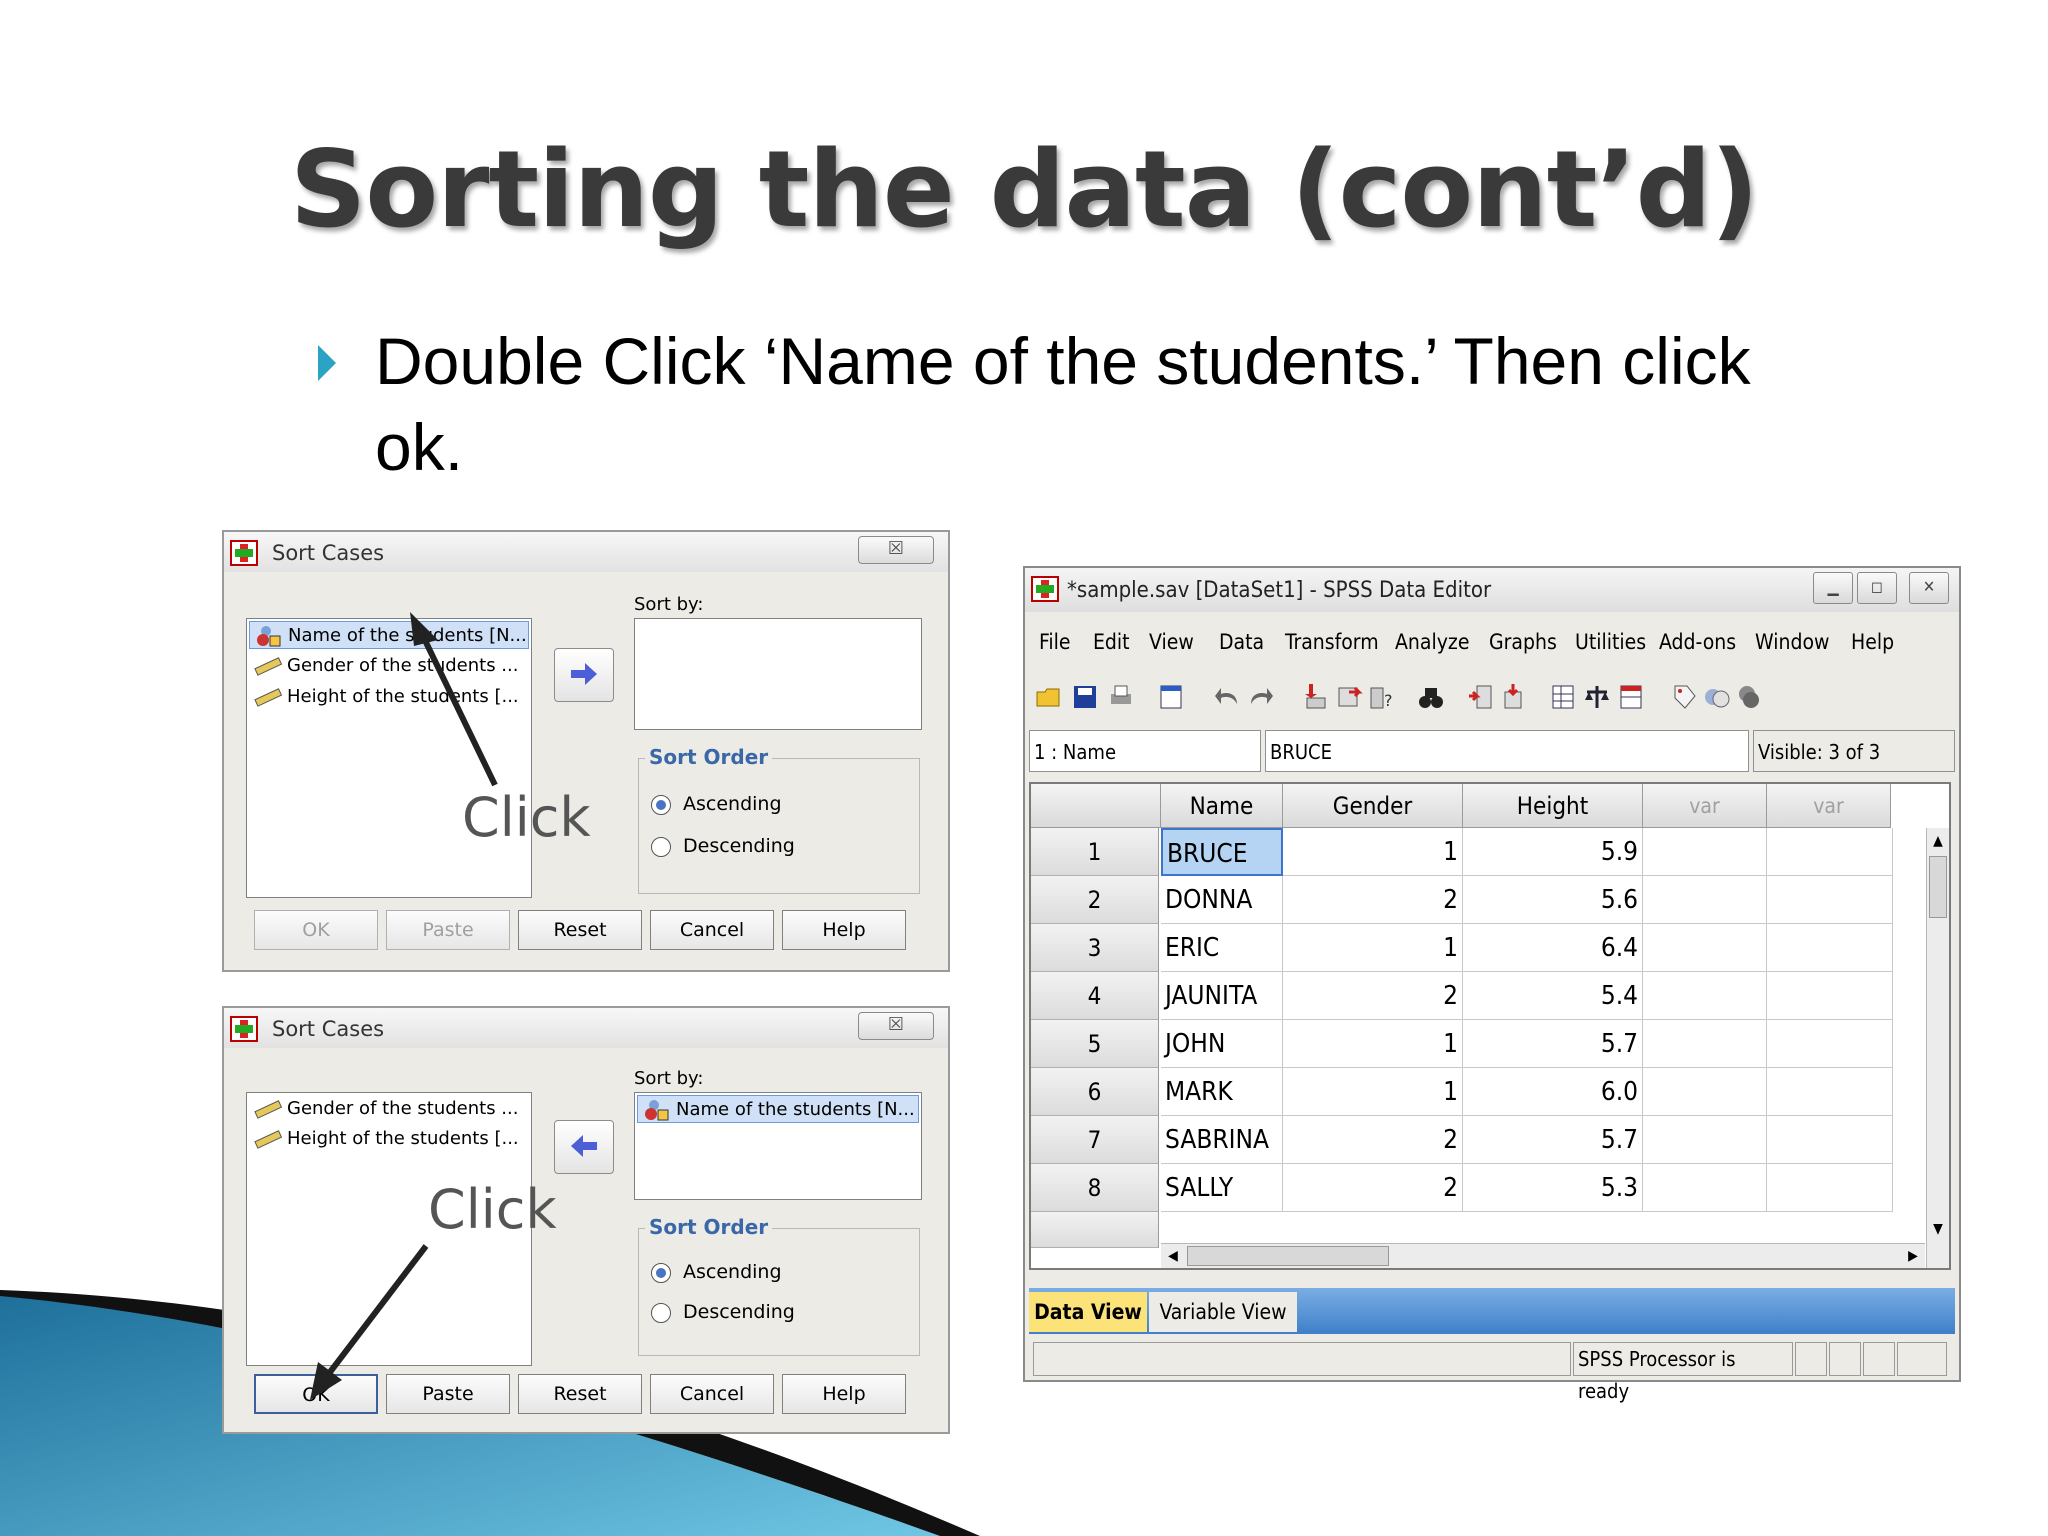 The width and height of the screenshot is (2048, 1536). What do you see at coordinates (1877, 588) in the screenshot?
I see `maximize-button: ◻` at bounding box center [1877, 588].